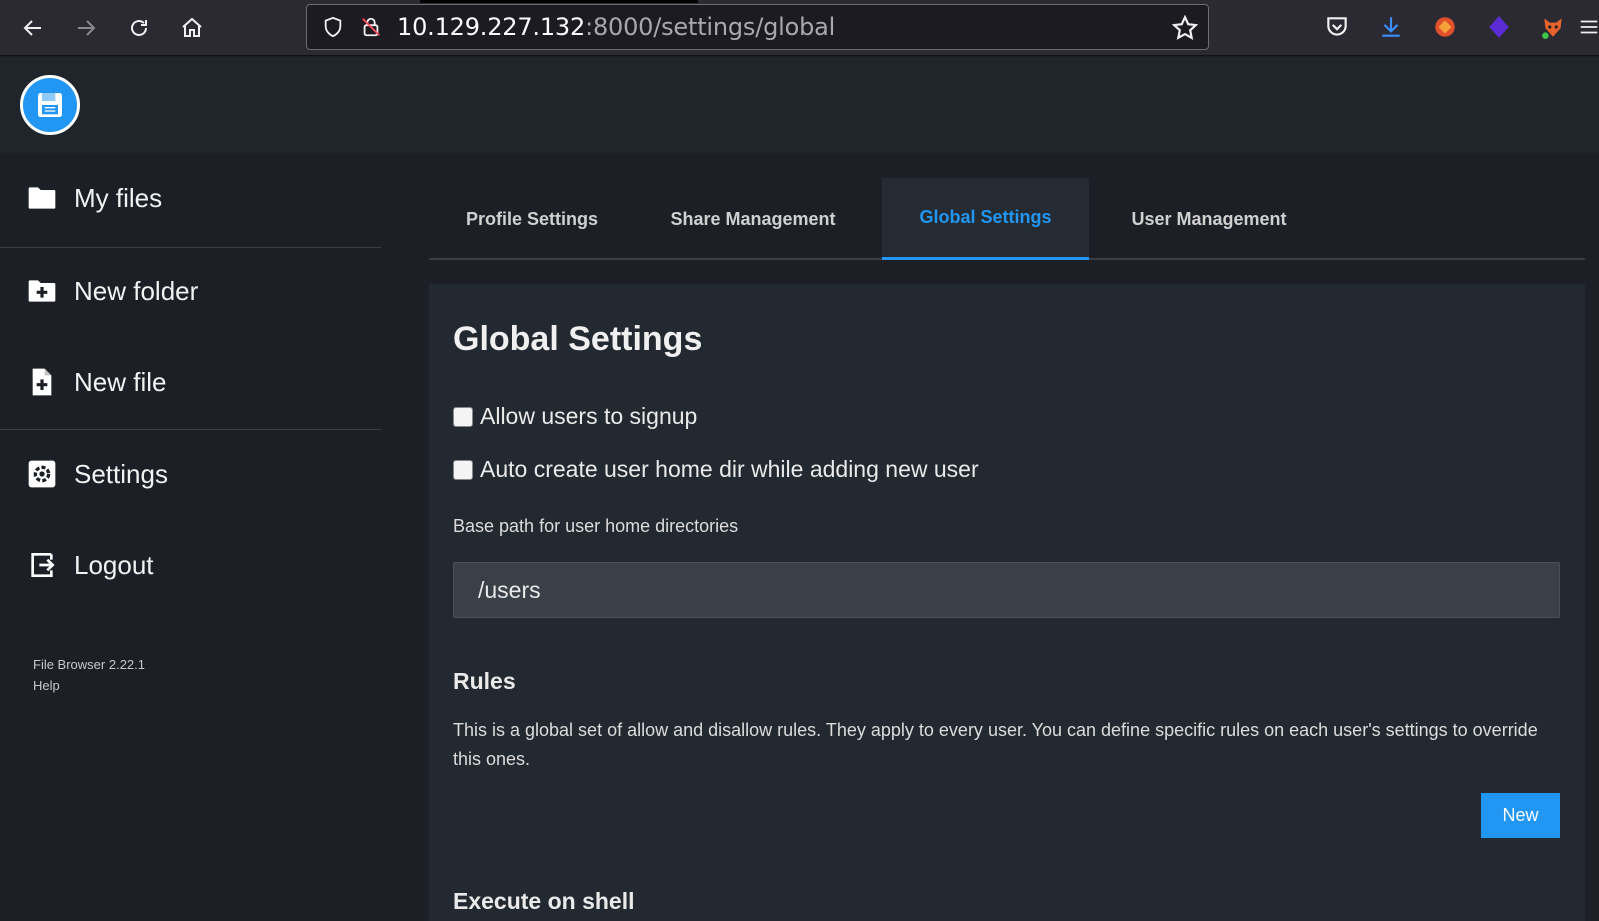  I want to click on sidebar-item-label: New file, so click(120, 381).